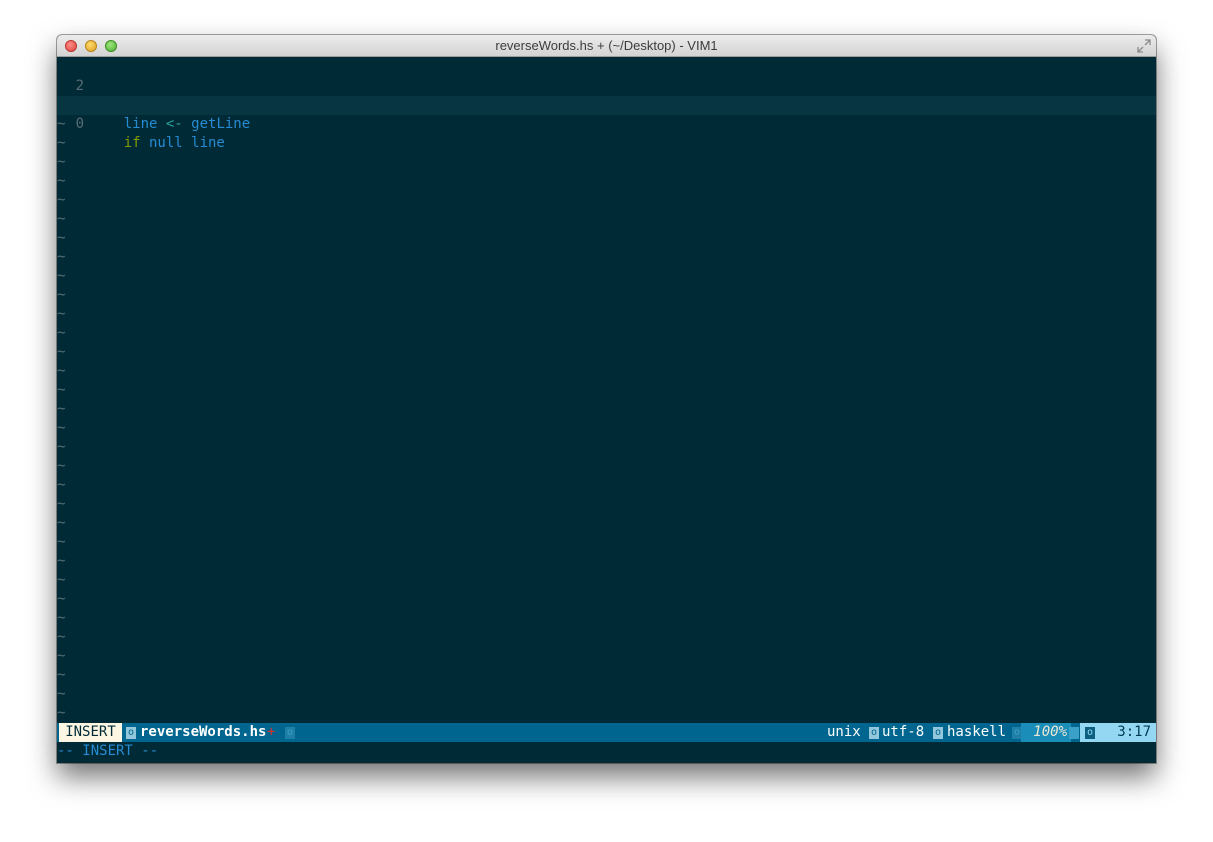 The height and width of the screenshot is (842, 1213). Describe the element at coordinates (271, 732) in the screenshot. I see `modified-flag: +` at that location.